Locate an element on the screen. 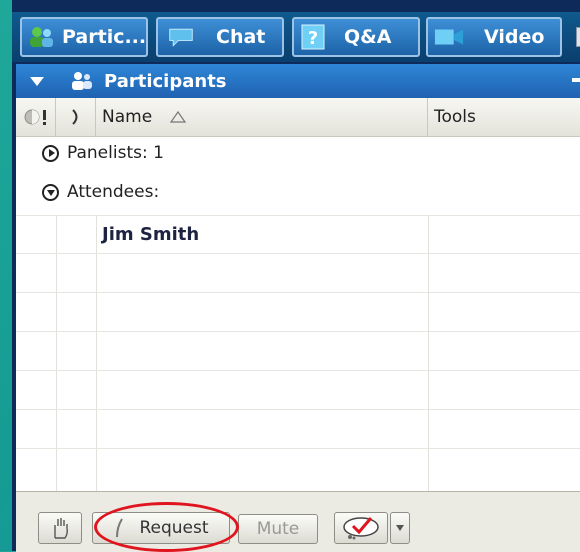 This screenshot has height=552, width=580. tab-overflow-button is located at coordinates (578, 37).